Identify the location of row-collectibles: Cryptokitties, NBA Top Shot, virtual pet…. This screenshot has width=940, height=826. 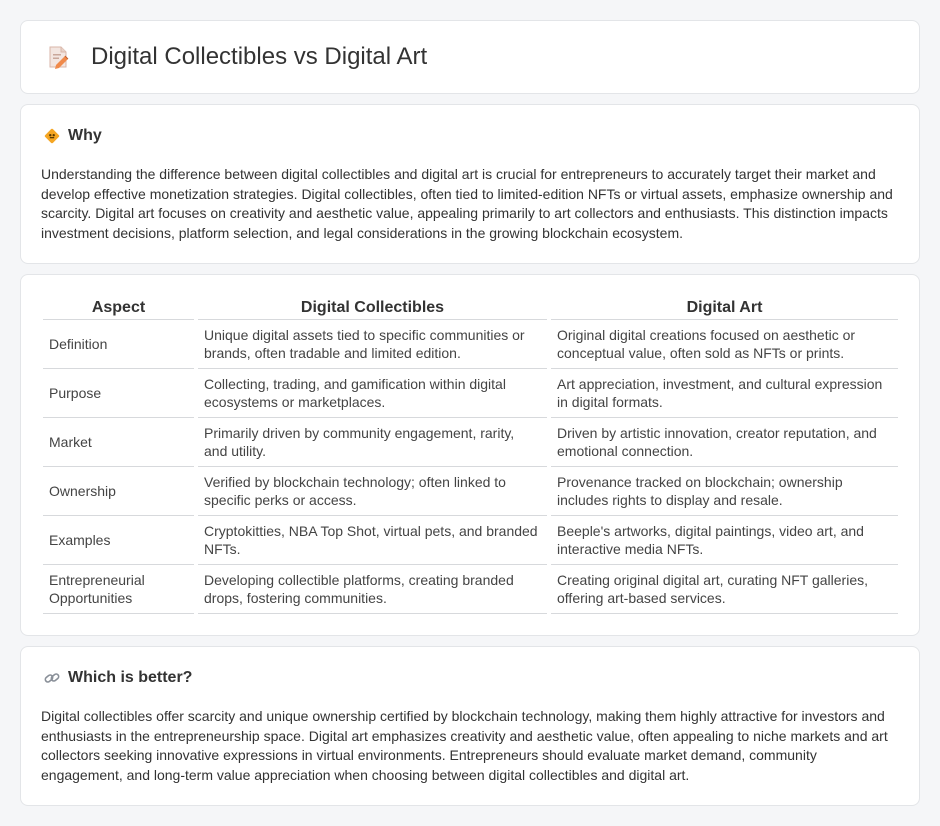
(371, 540).